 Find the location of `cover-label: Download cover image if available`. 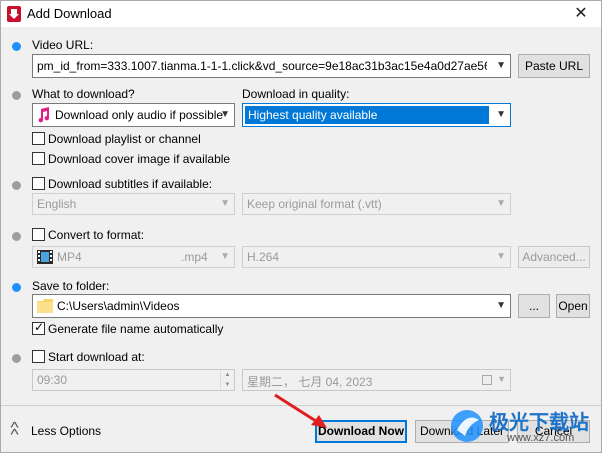

cover-label: Download cover image if available is located at coordinates (139, 159).